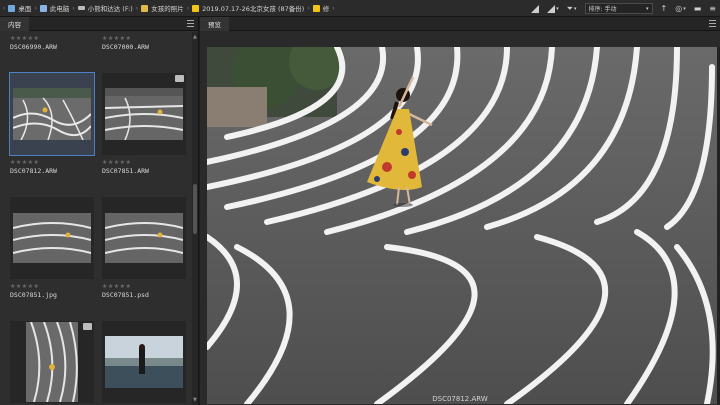 This screenshot has width=720, height=405. I want to click on breadcrumb-label: 女孩的照片, so click(167, 9).